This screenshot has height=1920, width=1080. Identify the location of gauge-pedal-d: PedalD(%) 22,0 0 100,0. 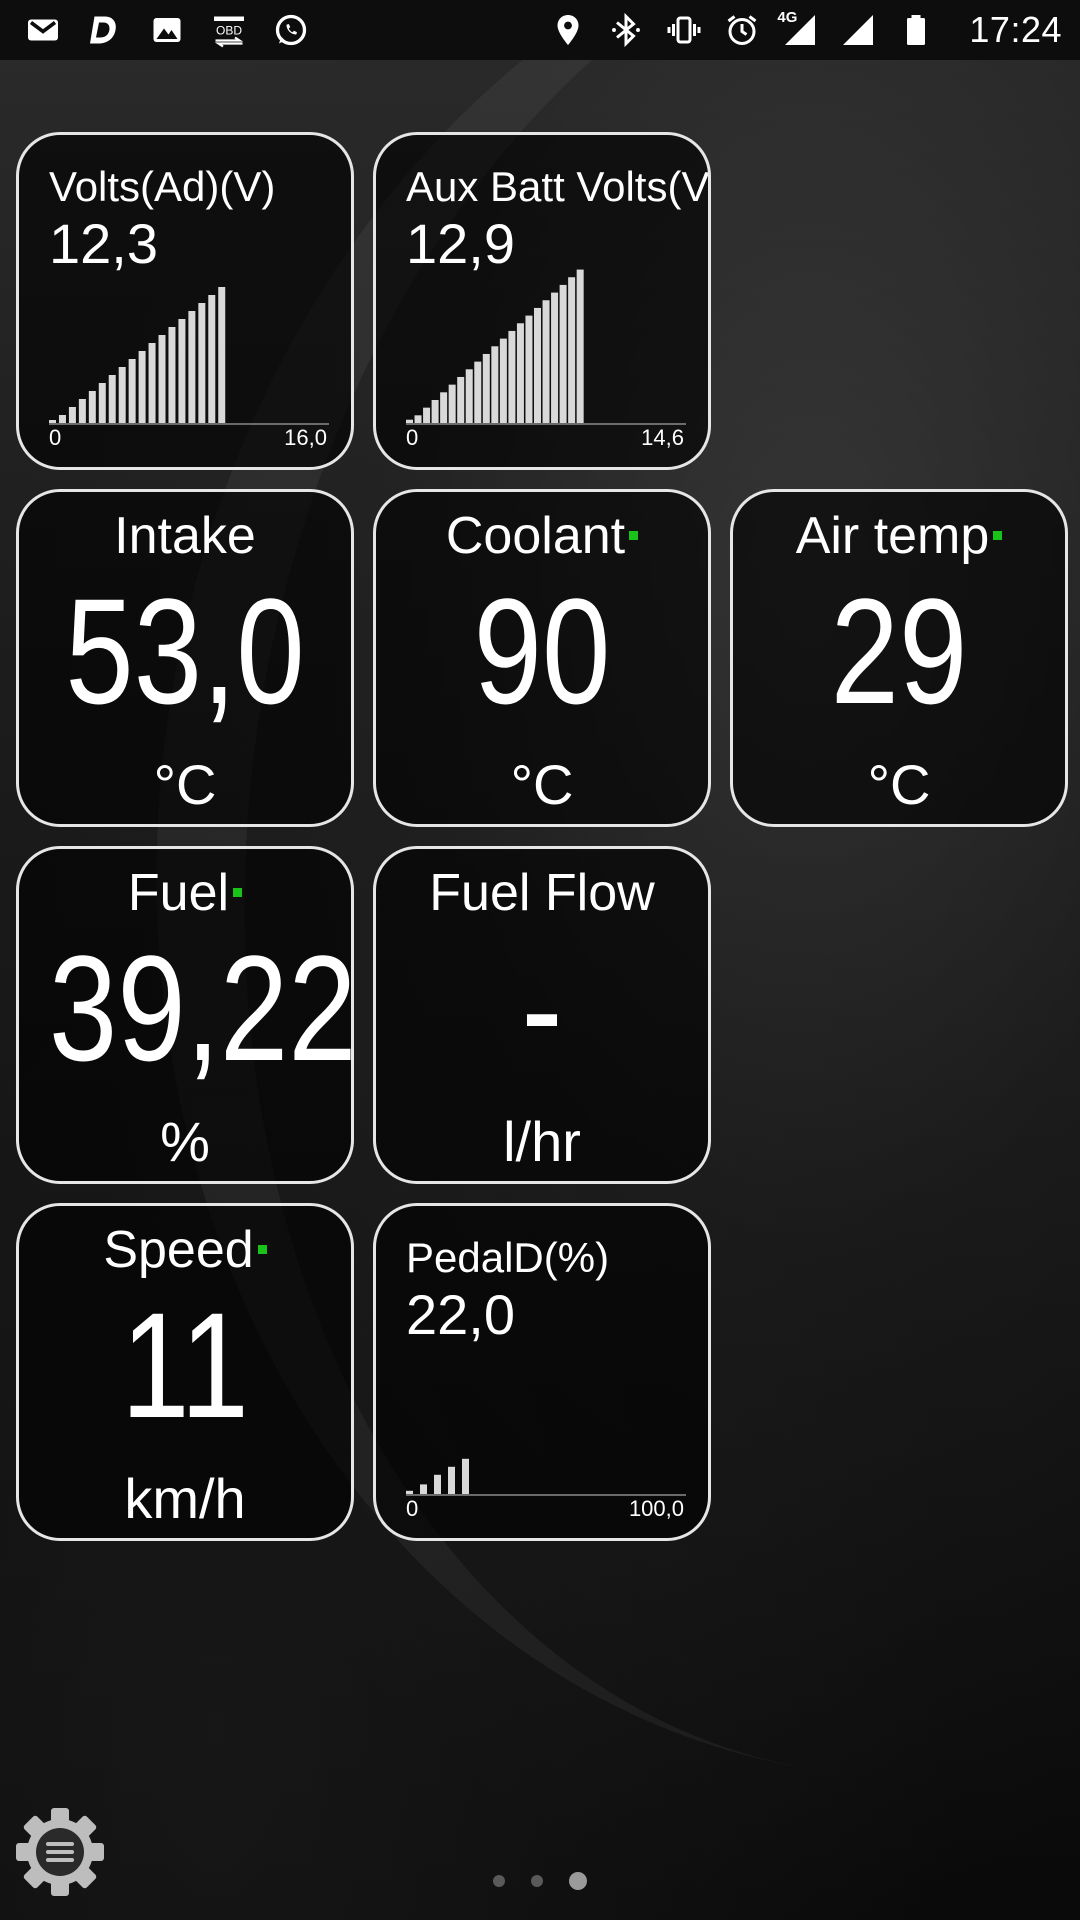
(542, 1372).